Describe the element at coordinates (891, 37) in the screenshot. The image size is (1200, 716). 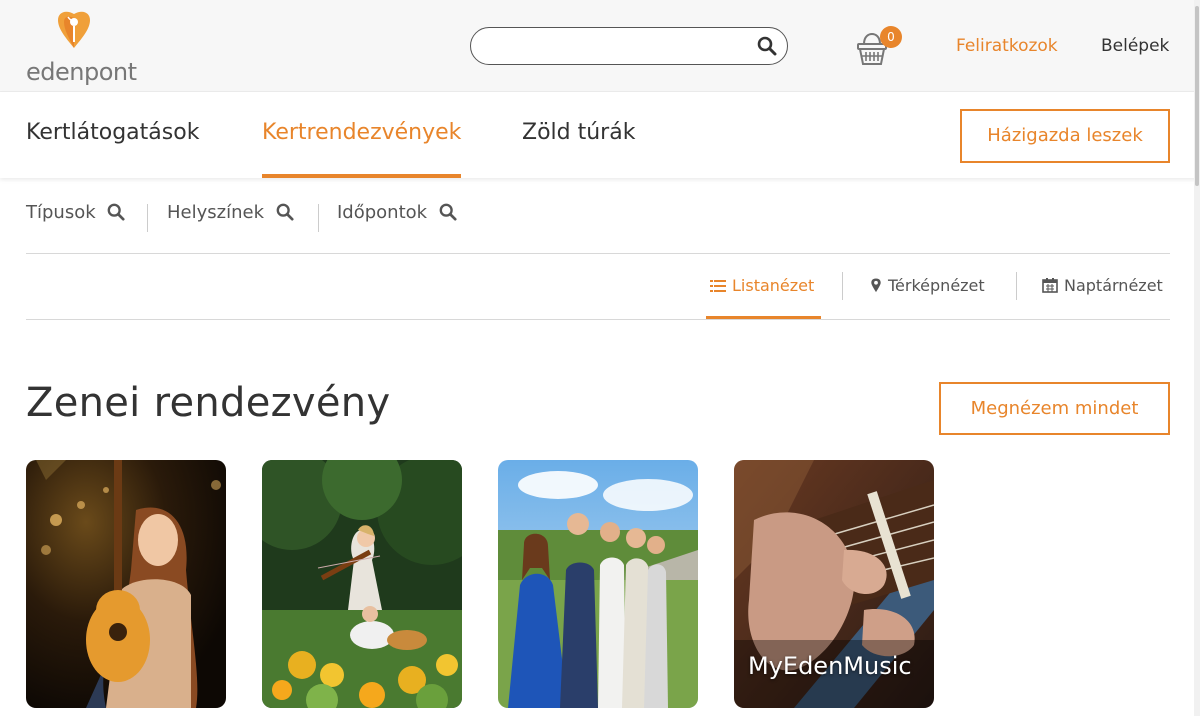
I see `cart-count-badge: 0` at that location.